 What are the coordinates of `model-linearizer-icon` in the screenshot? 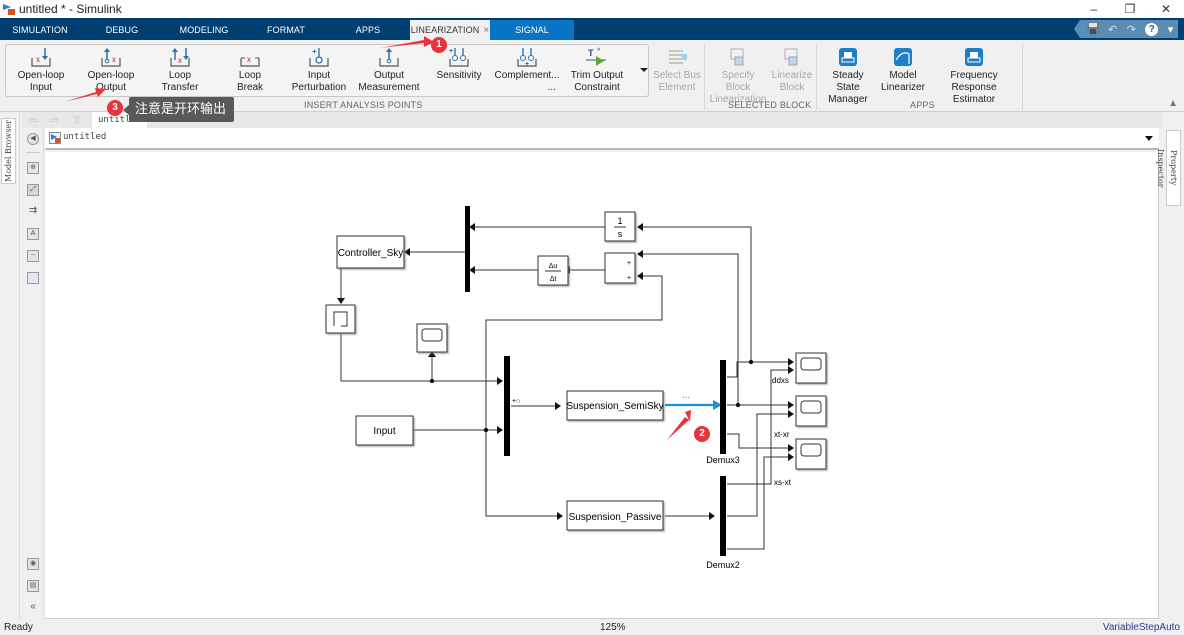 It's located at (903, 57).